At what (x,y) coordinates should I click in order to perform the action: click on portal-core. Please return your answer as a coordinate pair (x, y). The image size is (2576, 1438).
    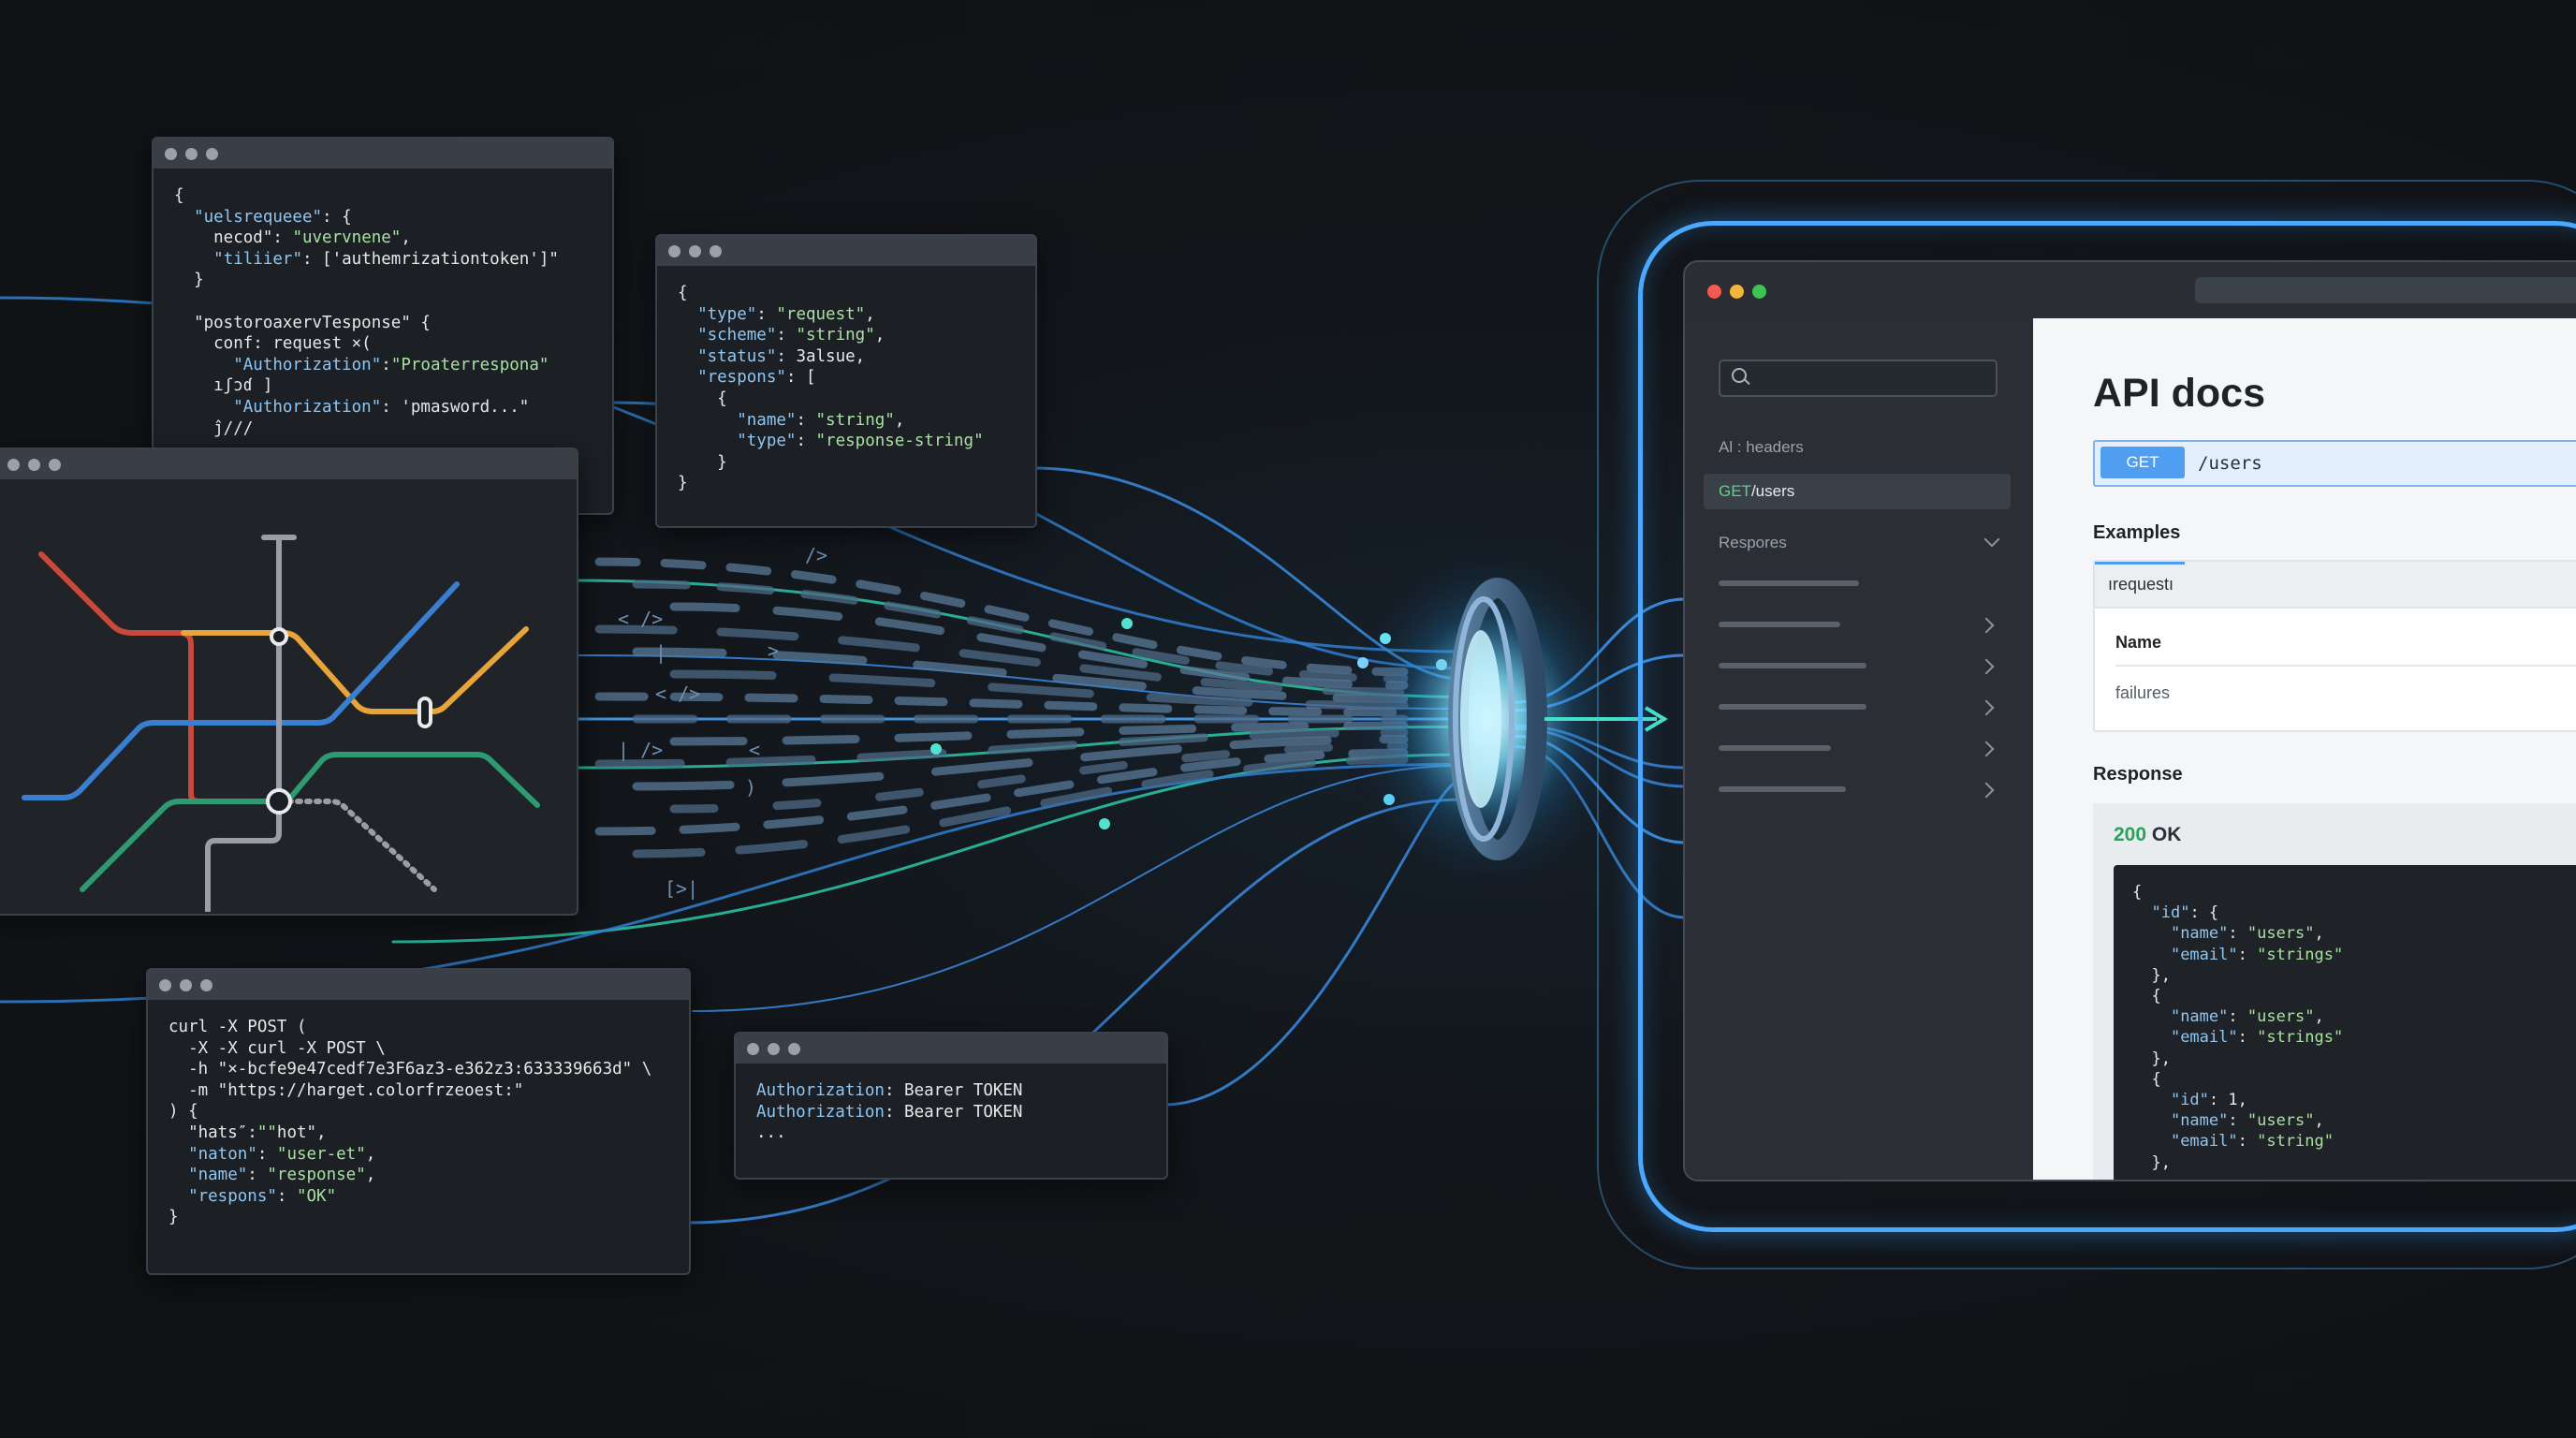
    Looking at the image, I should click on (1480, 719).